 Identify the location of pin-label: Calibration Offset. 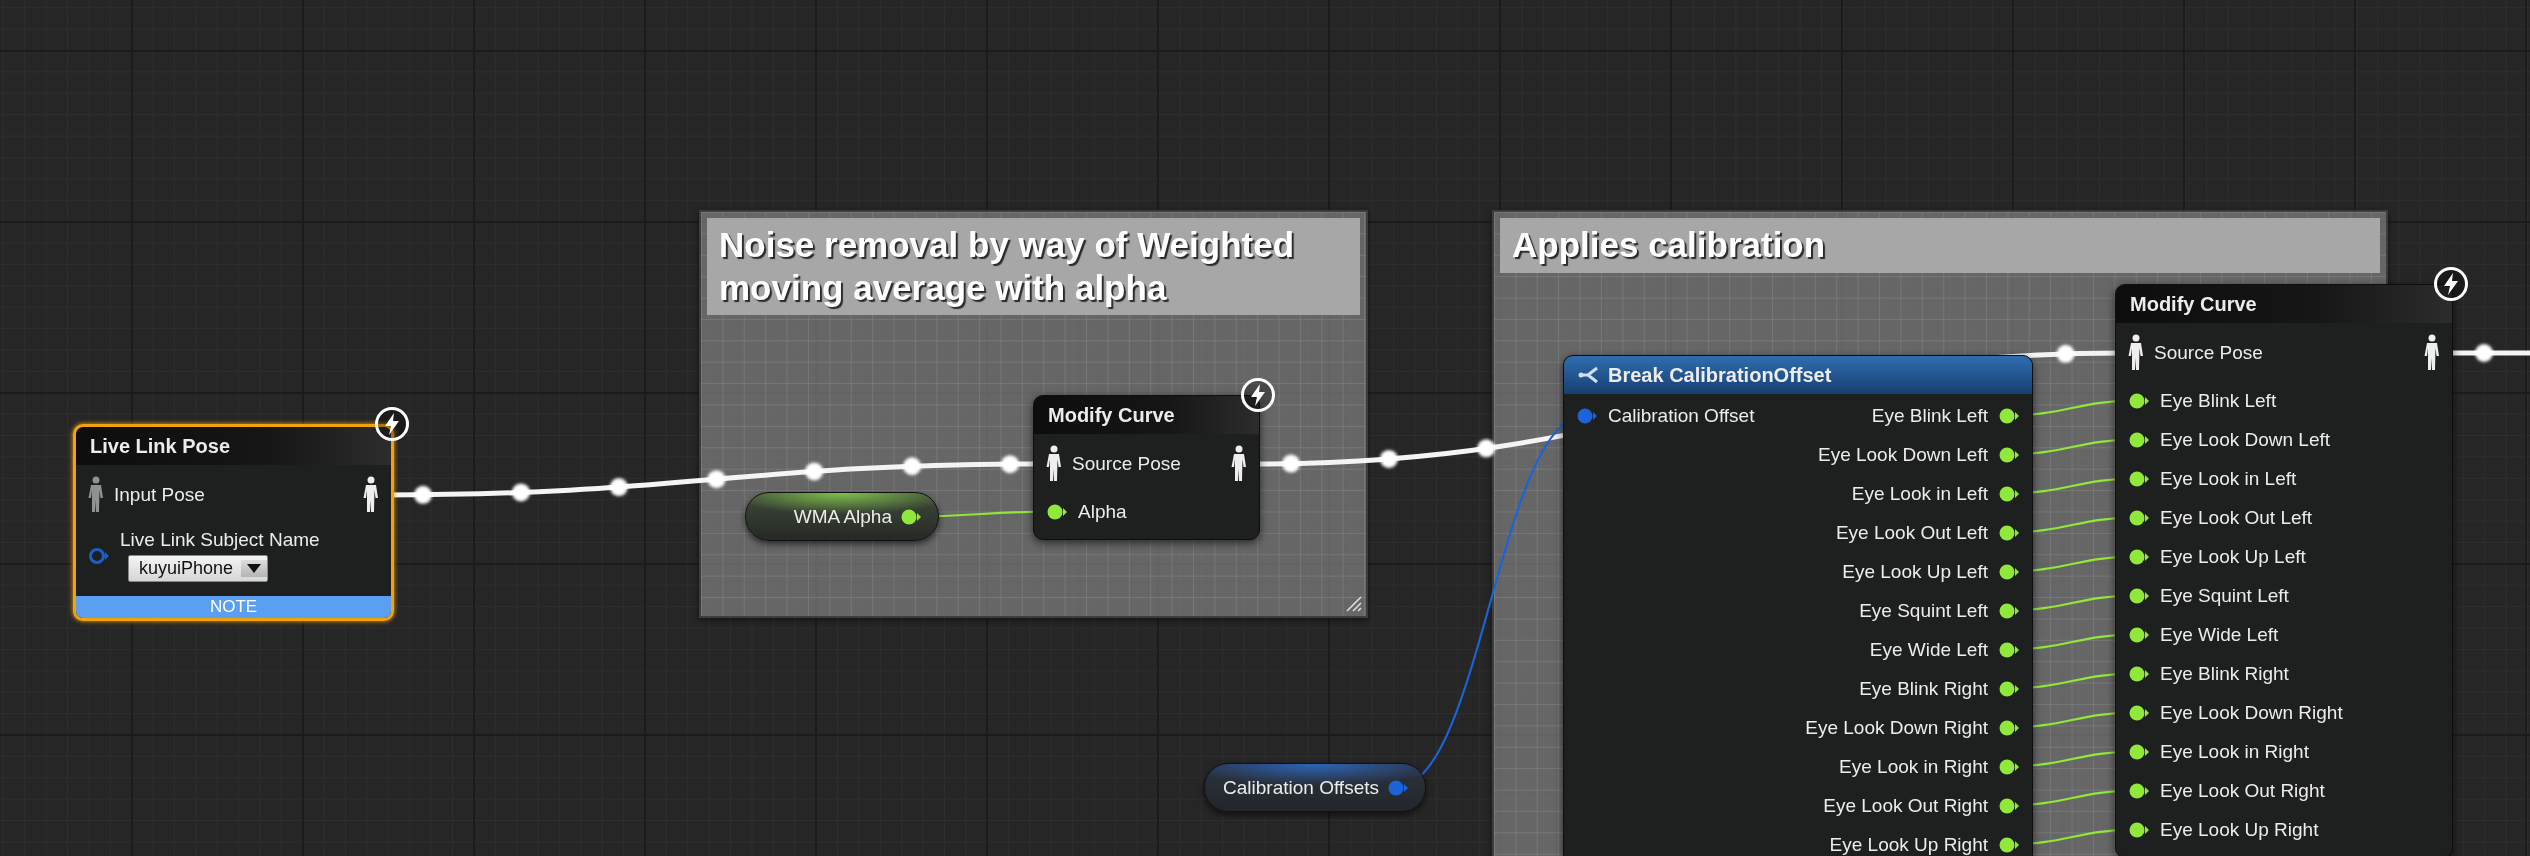
(1681, 415).